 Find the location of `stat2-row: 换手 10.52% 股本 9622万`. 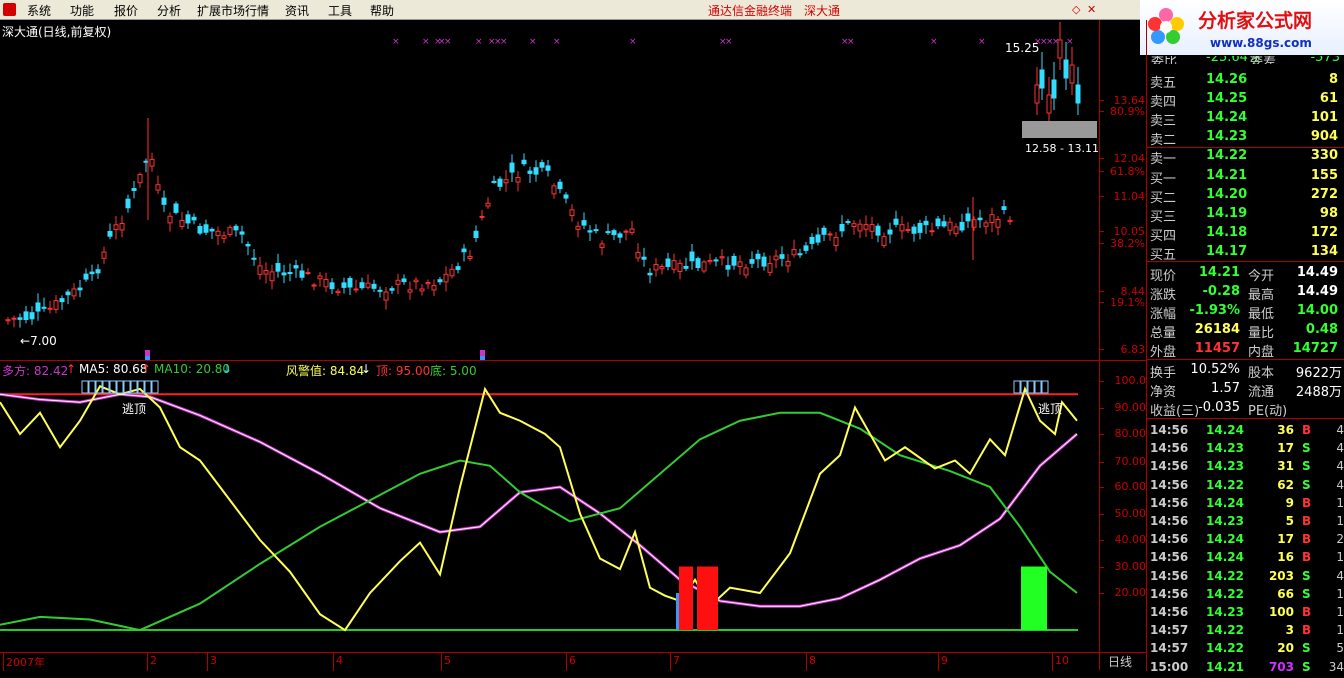

stat2-row: 换手 10.52% 股本 9622万 is located at coordinates (1245, 371).